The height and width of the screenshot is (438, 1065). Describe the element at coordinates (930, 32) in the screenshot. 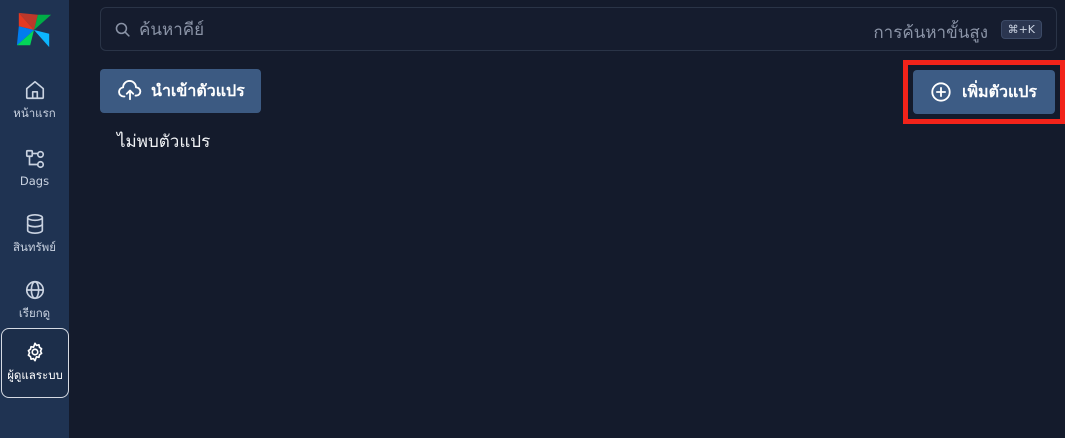

I see `advanced-search-link: การค้นหาขั้นสูง` at that location.